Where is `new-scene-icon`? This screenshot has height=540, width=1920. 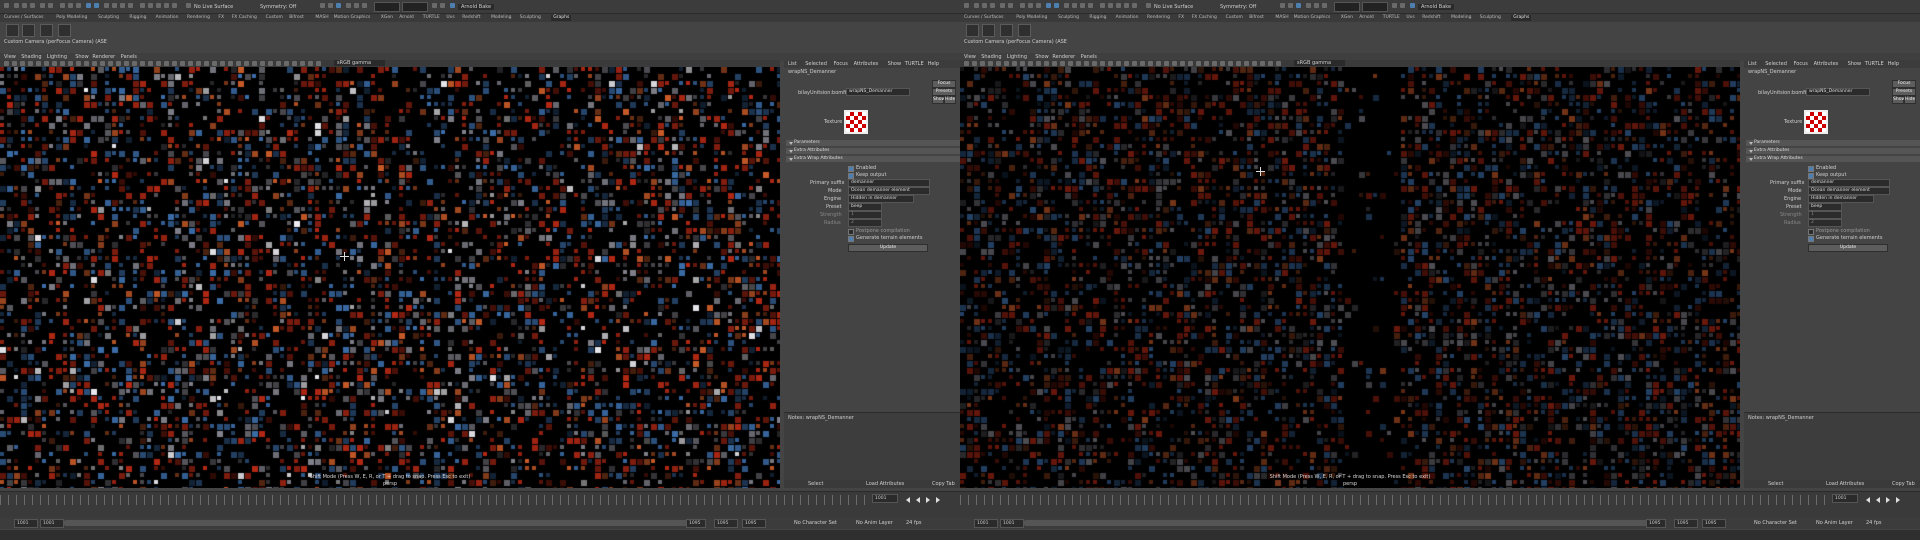
new-scene-icon is located at coordinates (16, 5).